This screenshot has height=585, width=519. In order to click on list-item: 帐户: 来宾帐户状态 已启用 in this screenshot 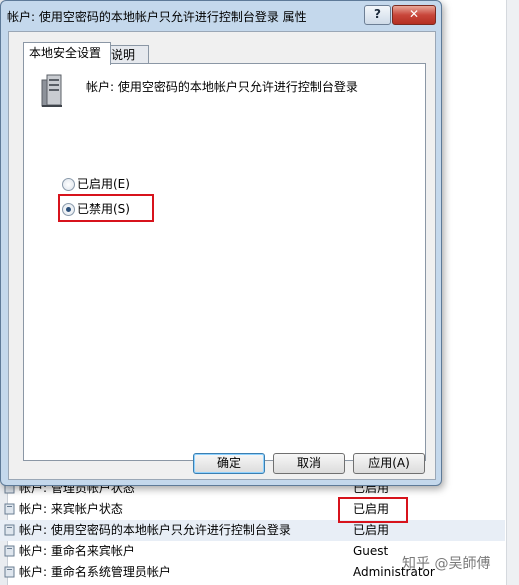, I will do `click(252, 509)`.